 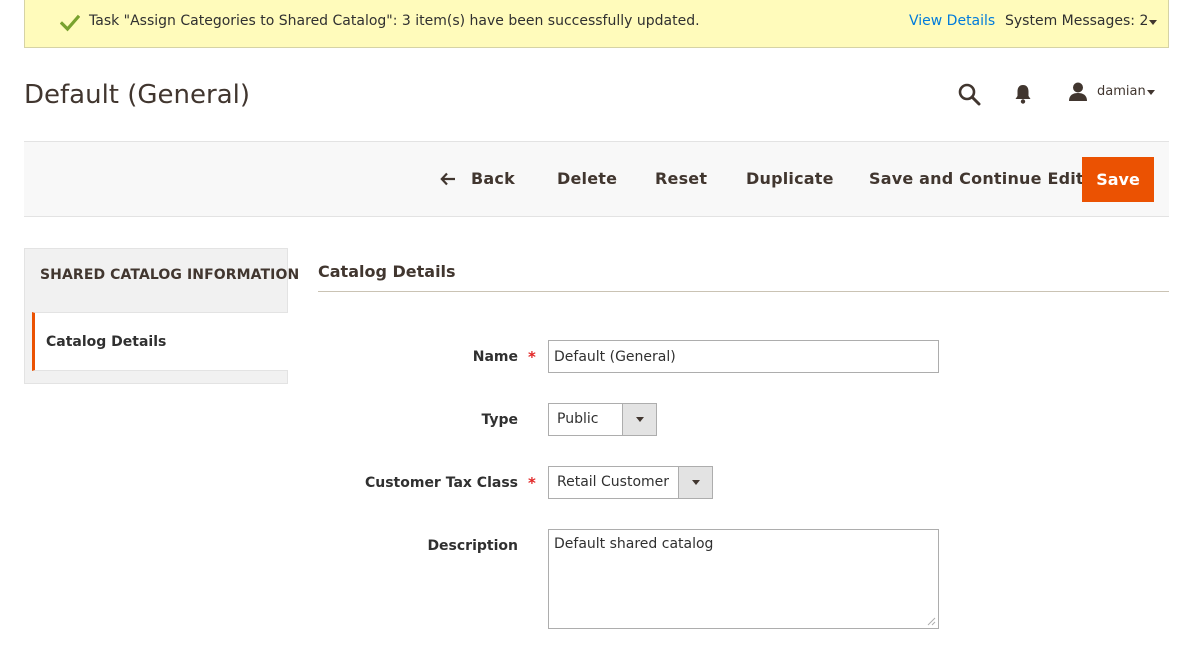 I want to click on tax-class-select-arrow, so click(x=695, y=482).